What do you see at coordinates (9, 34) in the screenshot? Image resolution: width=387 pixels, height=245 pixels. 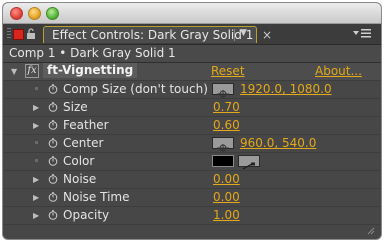 I see `panel-grip-icon` at bounding box center [9, 34].